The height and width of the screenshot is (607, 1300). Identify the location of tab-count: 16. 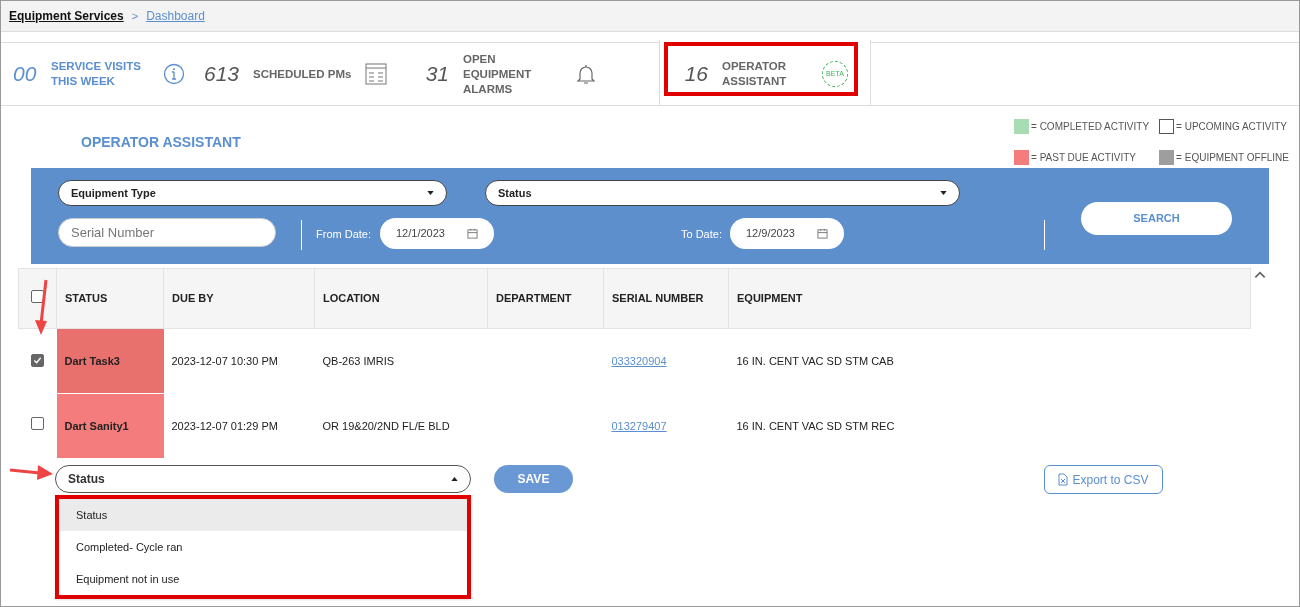
(696, 74).